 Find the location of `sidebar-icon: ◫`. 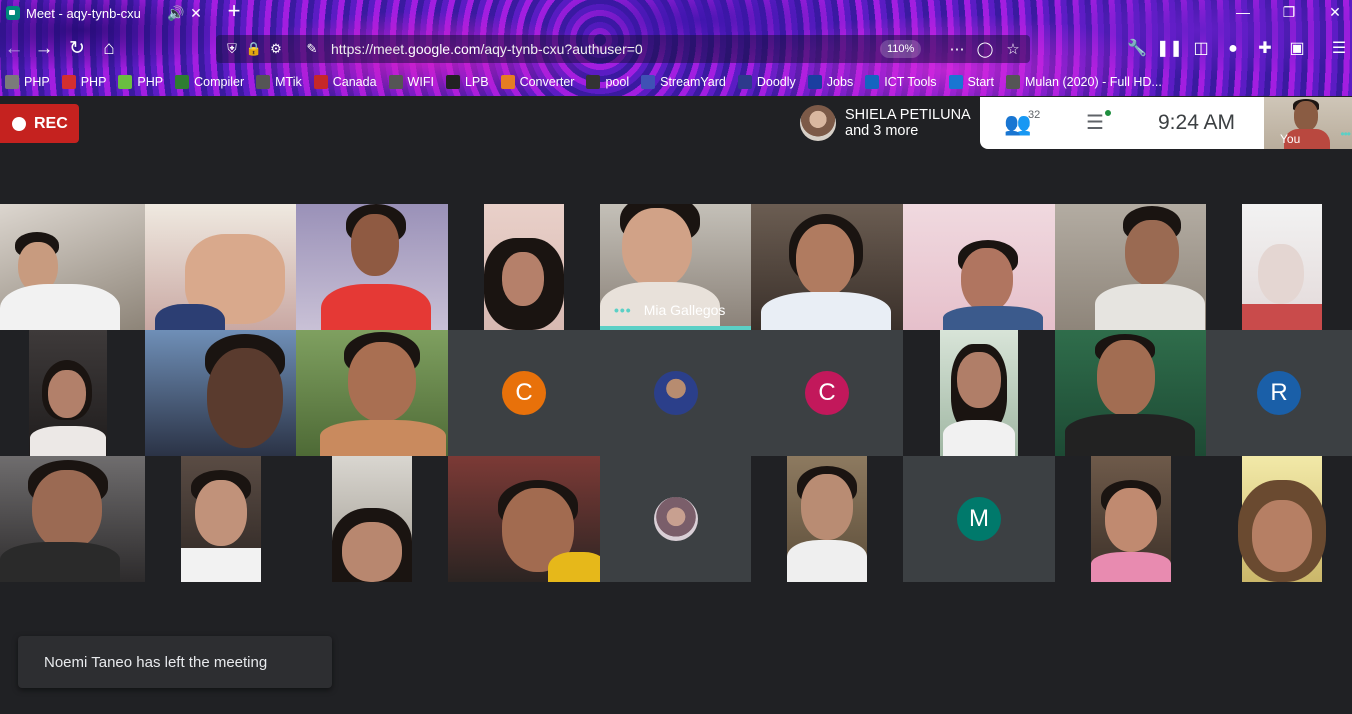

sidebar-icon: ◫ is located at coordinates (1201, 49).